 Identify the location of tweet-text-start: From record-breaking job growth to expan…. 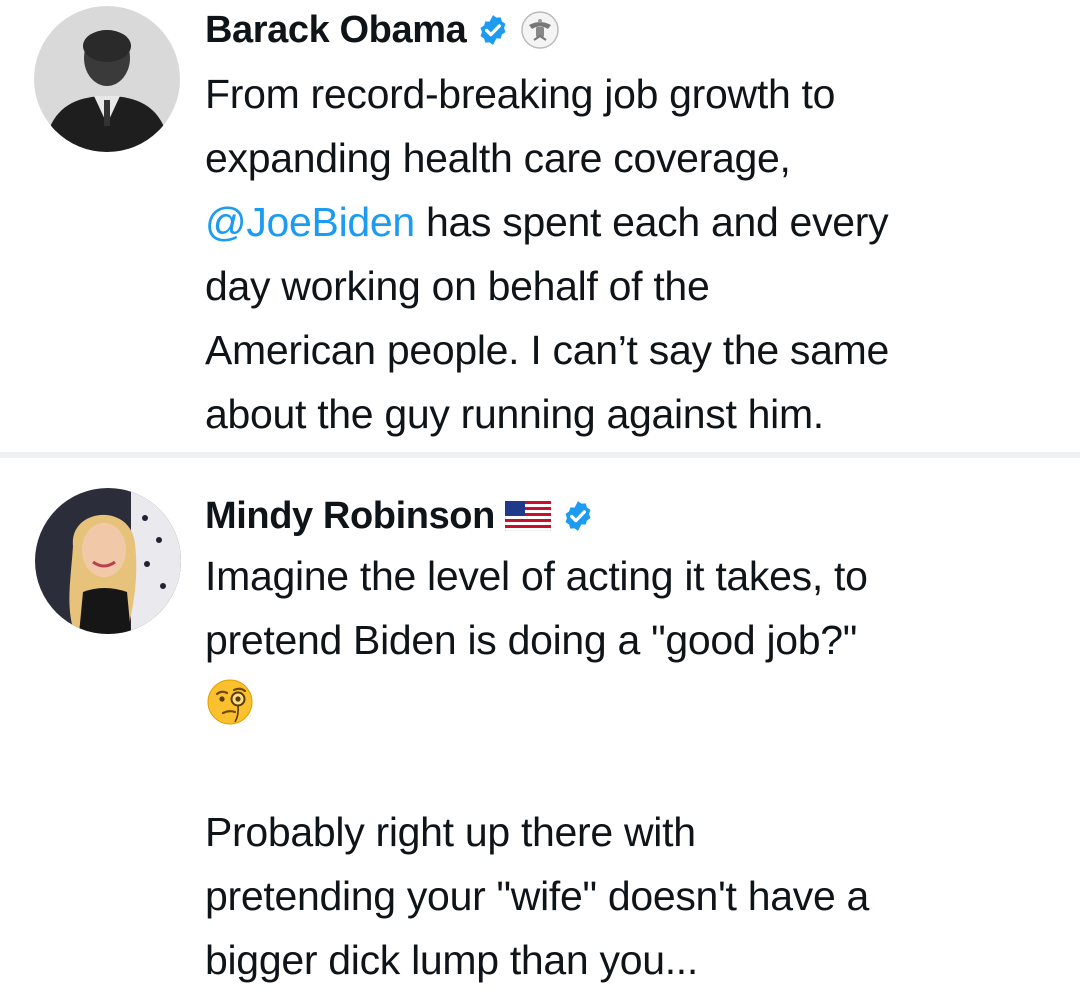
(520, 126).